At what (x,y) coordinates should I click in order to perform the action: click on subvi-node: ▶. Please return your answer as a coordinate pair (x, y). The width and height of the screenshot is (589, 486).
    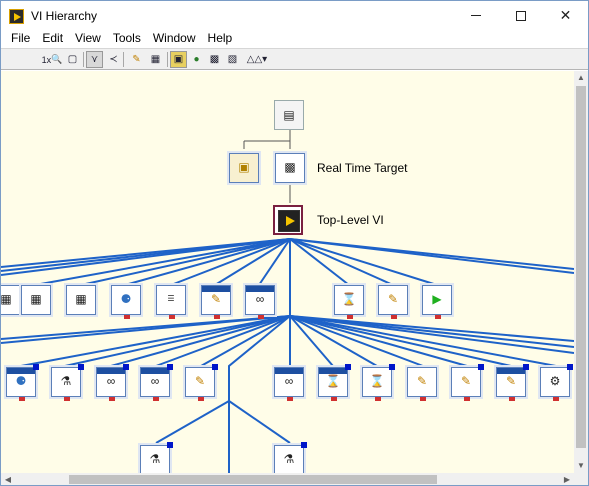
    Looking at the image, I should click on (437, 302).